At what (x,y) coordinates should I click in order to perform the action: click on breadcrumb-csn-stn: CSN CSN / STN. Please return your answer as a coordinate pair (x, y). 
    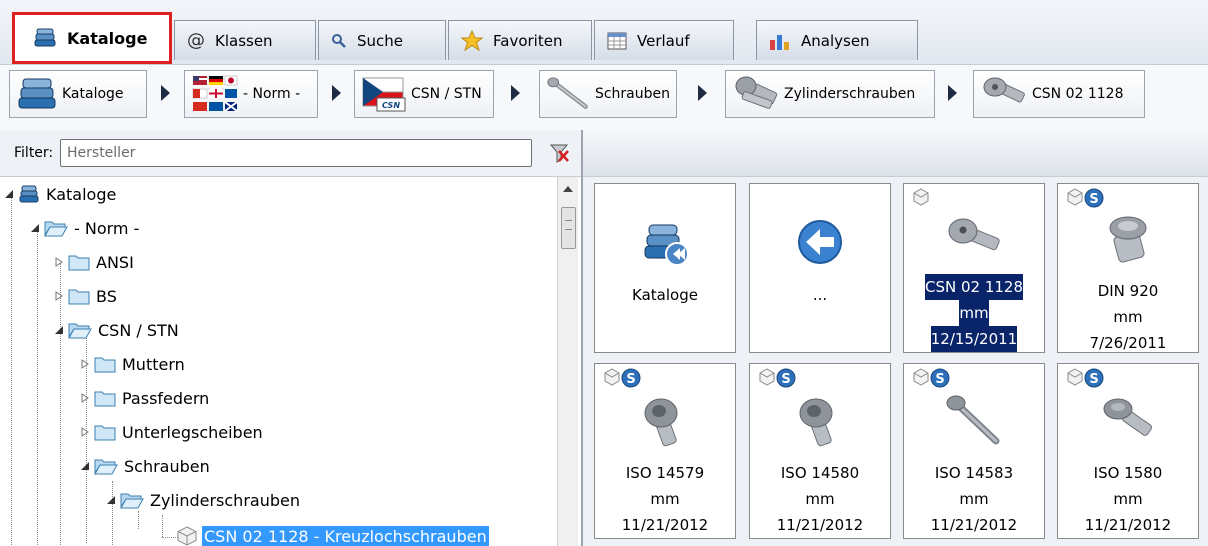
    Looking at the image, I should click on (424, 94).